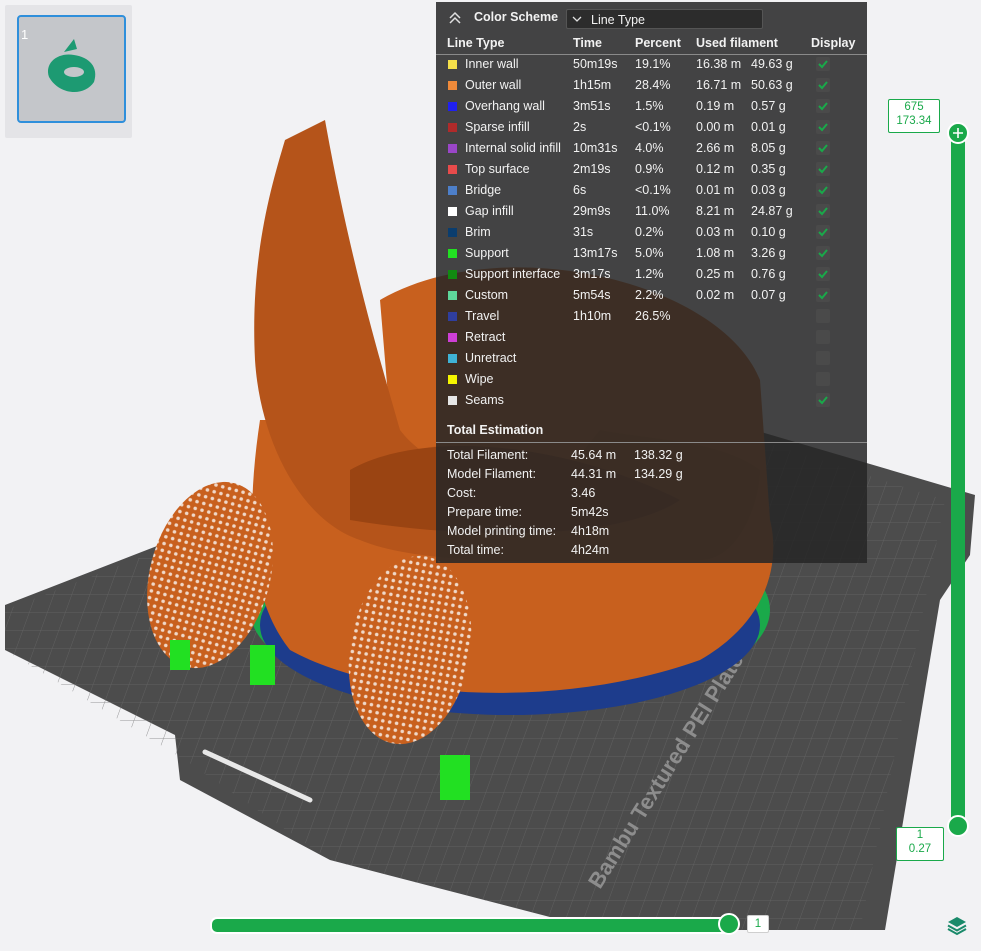 Image resolution: width=981 pixels, height=951 pixels. What do you see at coordinates (583, 493) in the screenshot?
I see `total-value: 3.46` at bounding box center [583, 493].